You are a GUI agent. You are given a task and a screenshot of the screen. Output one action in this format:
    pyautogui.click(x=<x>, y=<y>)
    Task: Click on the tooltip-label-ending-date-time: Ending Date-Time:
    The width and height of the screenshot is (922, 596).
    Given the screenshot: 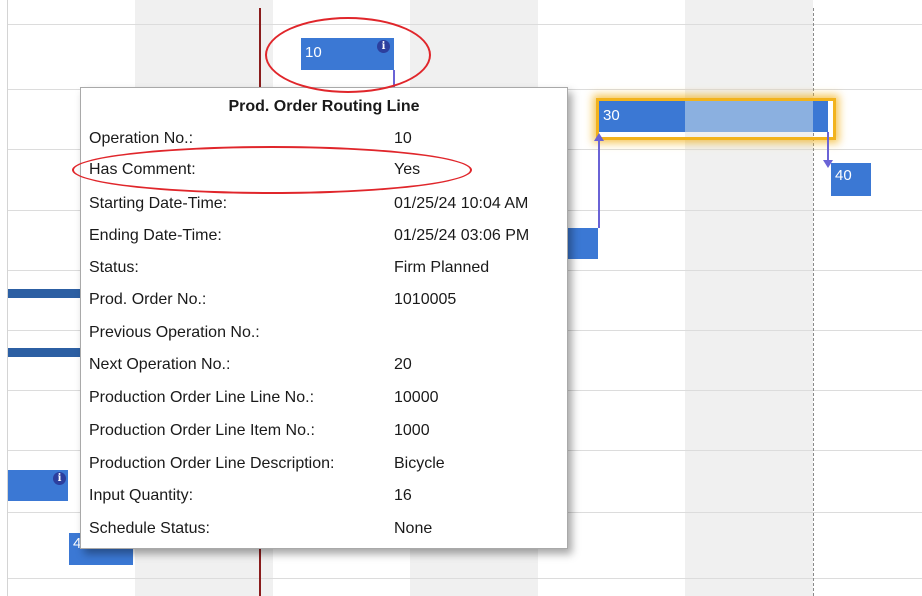 What is the action you would take?
    pyautogui.click(x=155, y=235)
    